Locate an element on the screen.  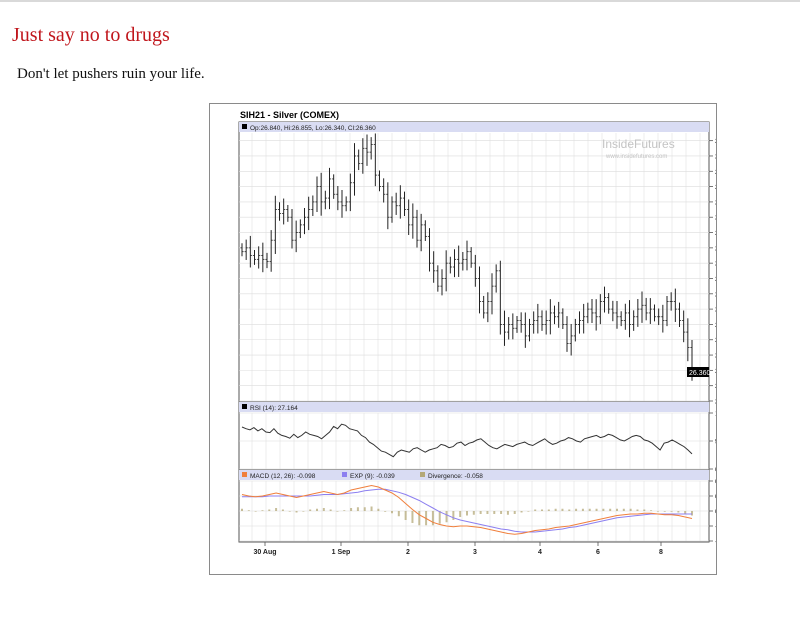
x-tick-label: 3 is located at coordinates (475, 552).